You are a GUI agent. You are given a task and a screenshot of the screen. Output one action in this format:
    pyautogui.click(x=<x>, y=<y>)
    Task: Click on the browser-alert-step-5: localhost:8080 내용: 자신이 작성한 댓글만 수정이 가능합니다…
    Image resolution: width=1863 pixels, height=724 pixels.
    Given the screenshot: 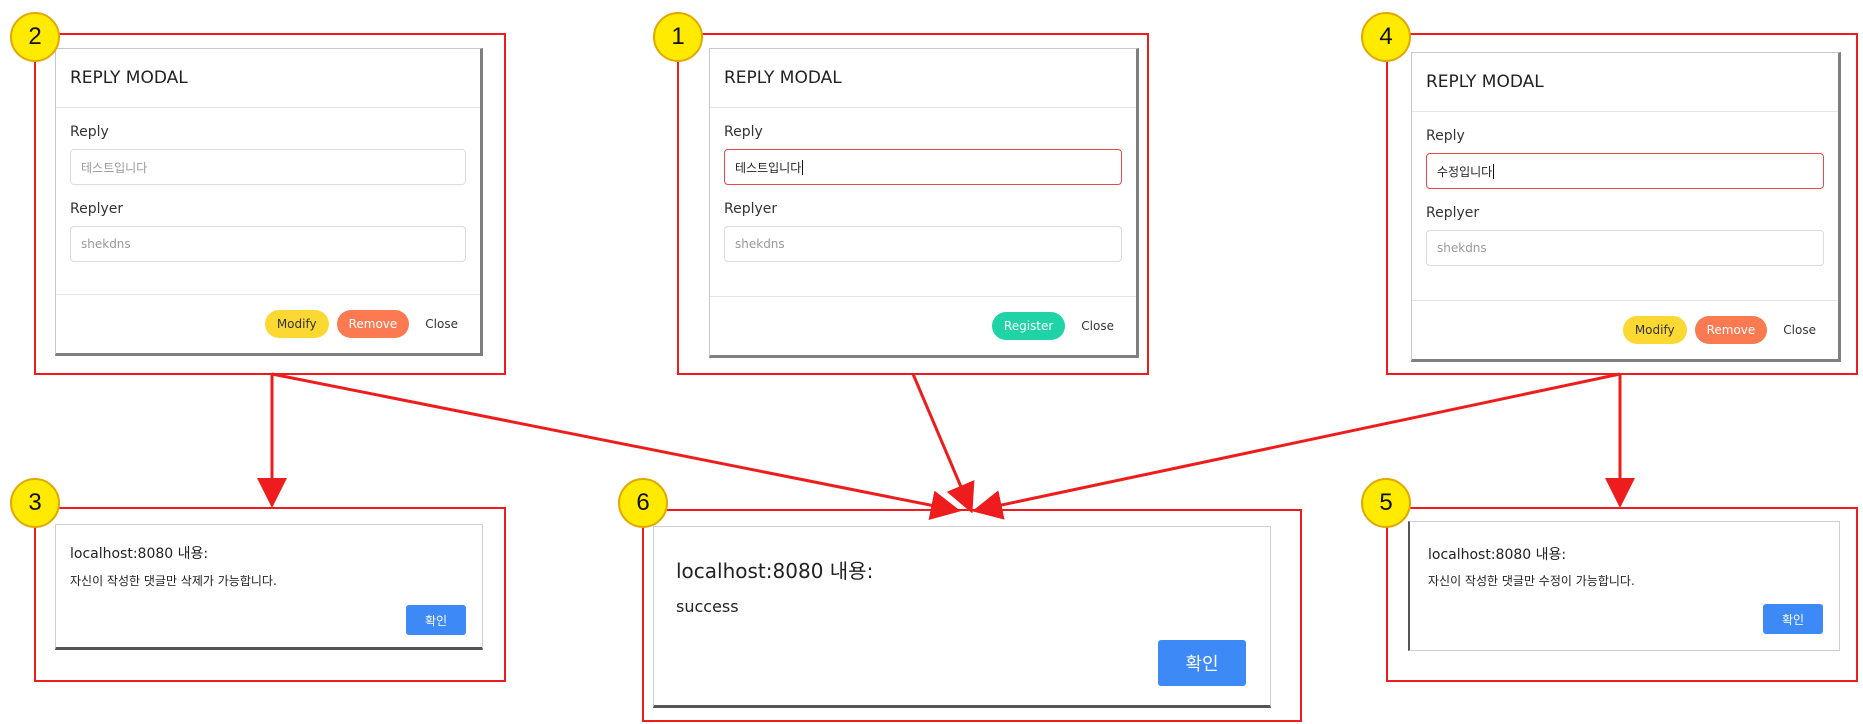 What is the action you would take?
    pyautogui.click(x=1624, y=586)
    